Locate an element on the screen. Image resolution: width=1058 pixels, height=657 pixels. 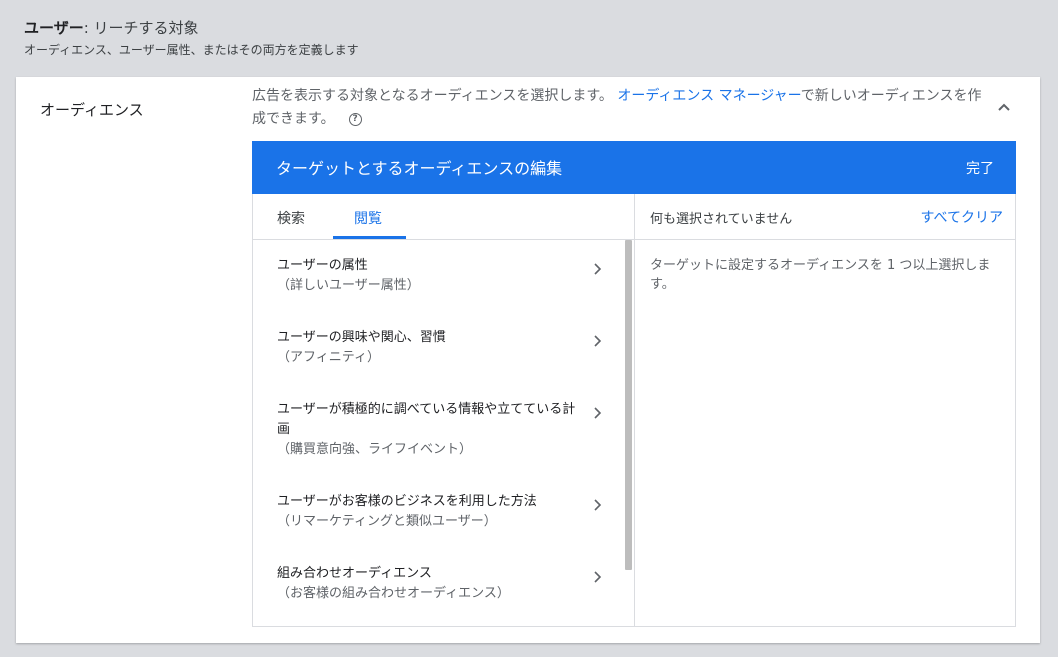
category-scrollbar is located at coordinates (628, 405).